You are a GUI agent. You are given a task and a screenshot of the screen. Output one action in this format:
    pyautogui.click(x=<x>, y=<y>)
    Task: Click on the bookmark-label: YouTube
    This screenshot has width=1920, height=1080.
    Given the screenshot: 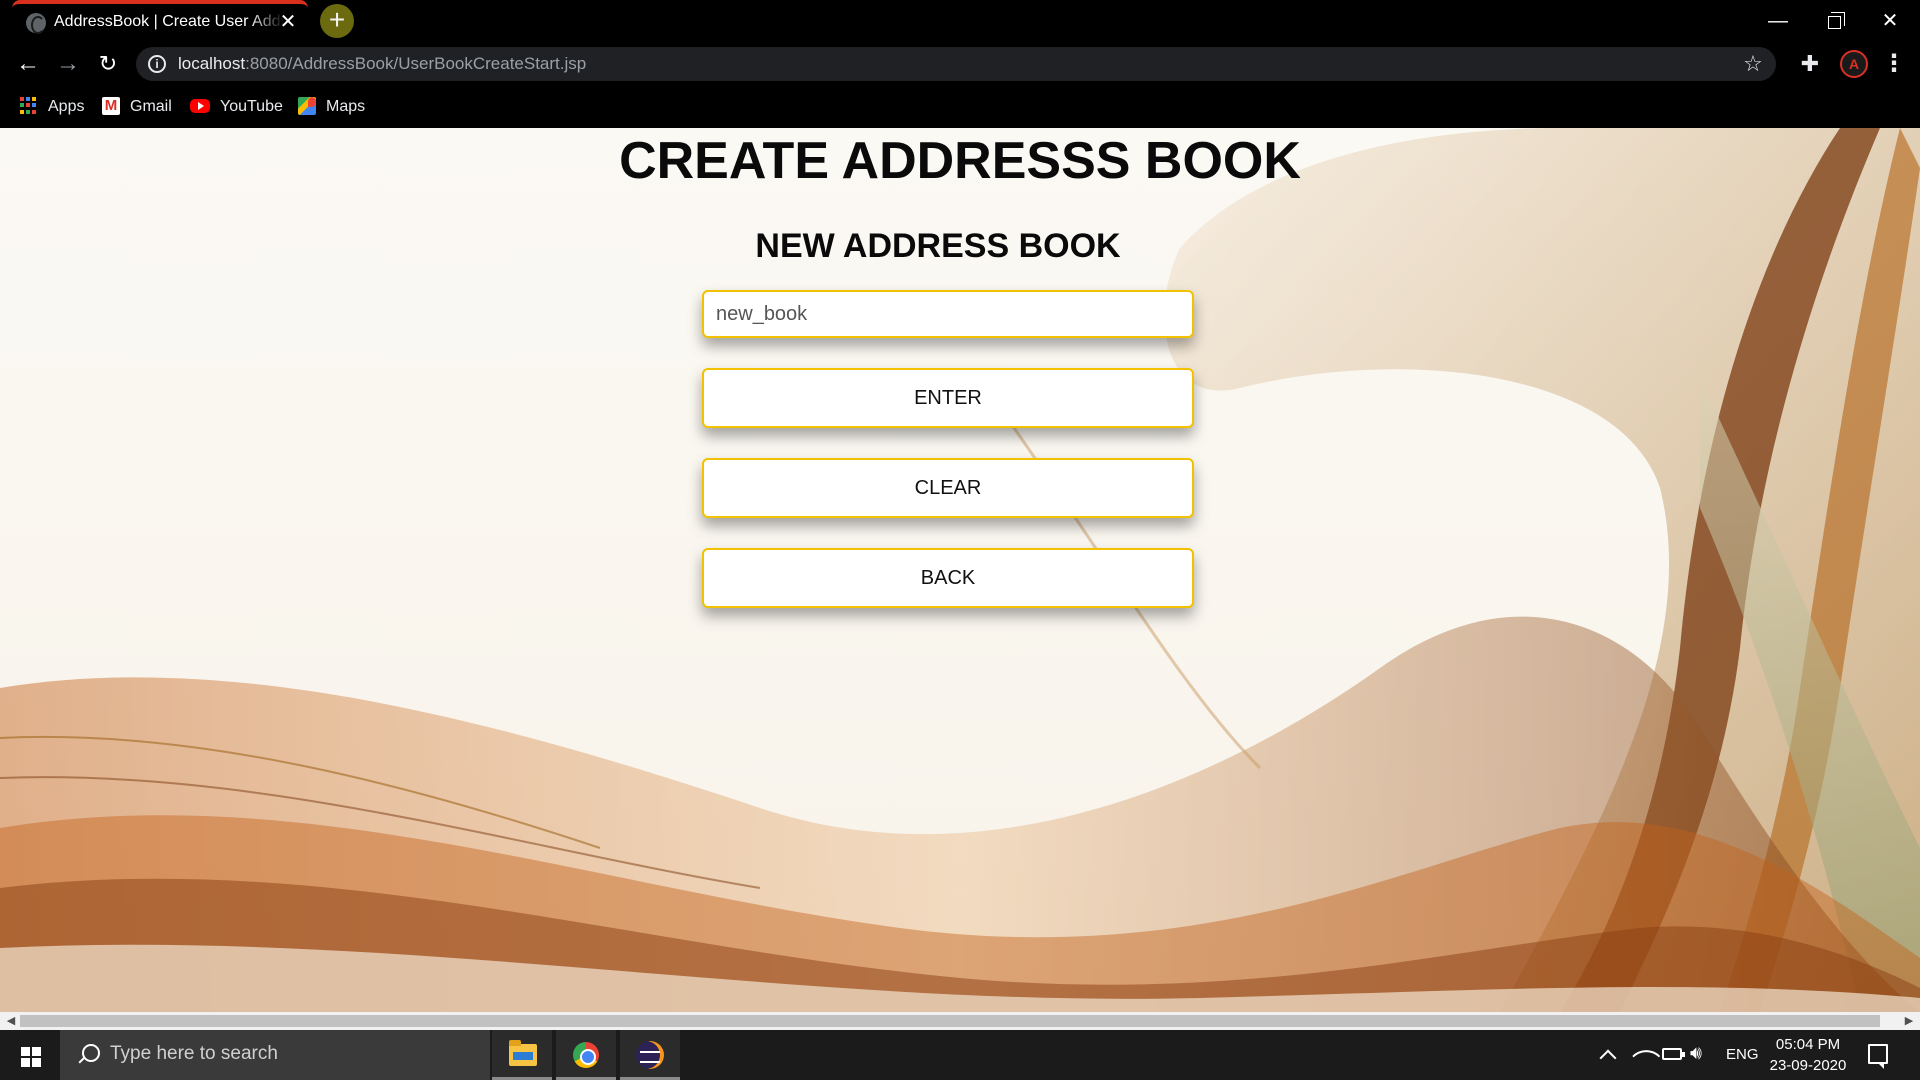 What is the action you would take?
    pyautogui.click(x=251, y=106)
    